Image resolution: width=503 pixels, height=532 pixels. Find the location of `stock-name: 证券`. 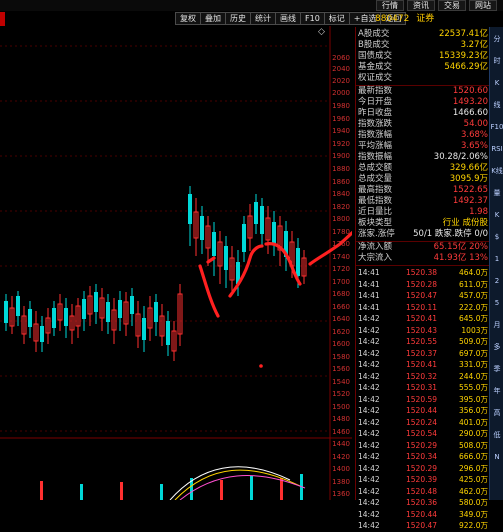

stock-name: 证券 is located at coordinates (425, 19).